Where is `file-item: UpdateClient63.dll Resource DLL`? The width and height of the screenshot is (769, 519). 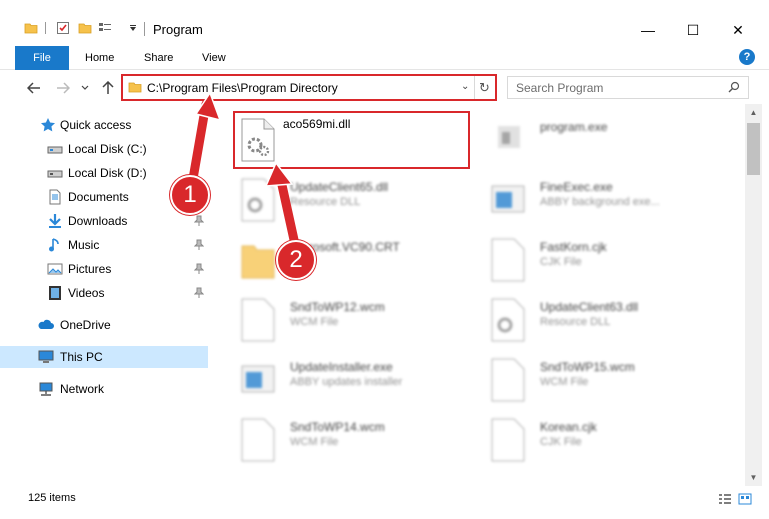 file-item: UpdateClient63.dll Resource DLL is located at coordinates (604, 320).